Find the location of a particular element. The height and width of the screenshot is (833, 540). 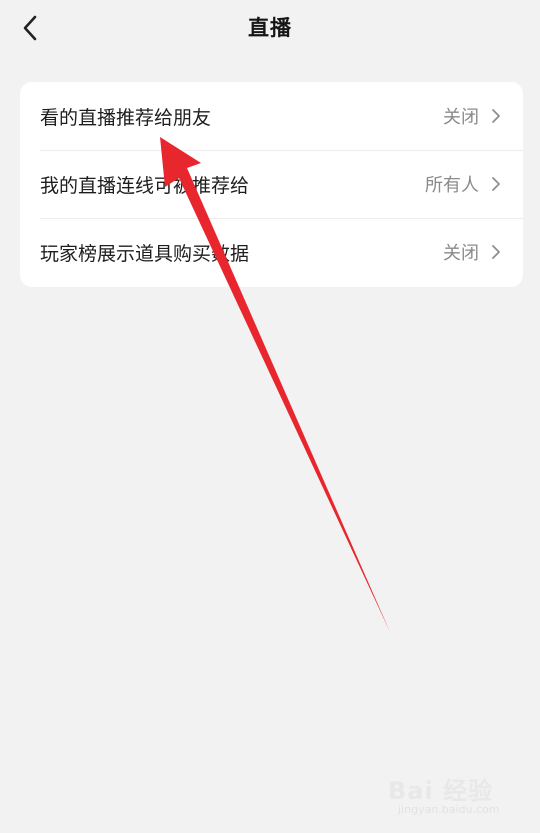

setting-value: 所有人 is located at coordinates (452, 185).